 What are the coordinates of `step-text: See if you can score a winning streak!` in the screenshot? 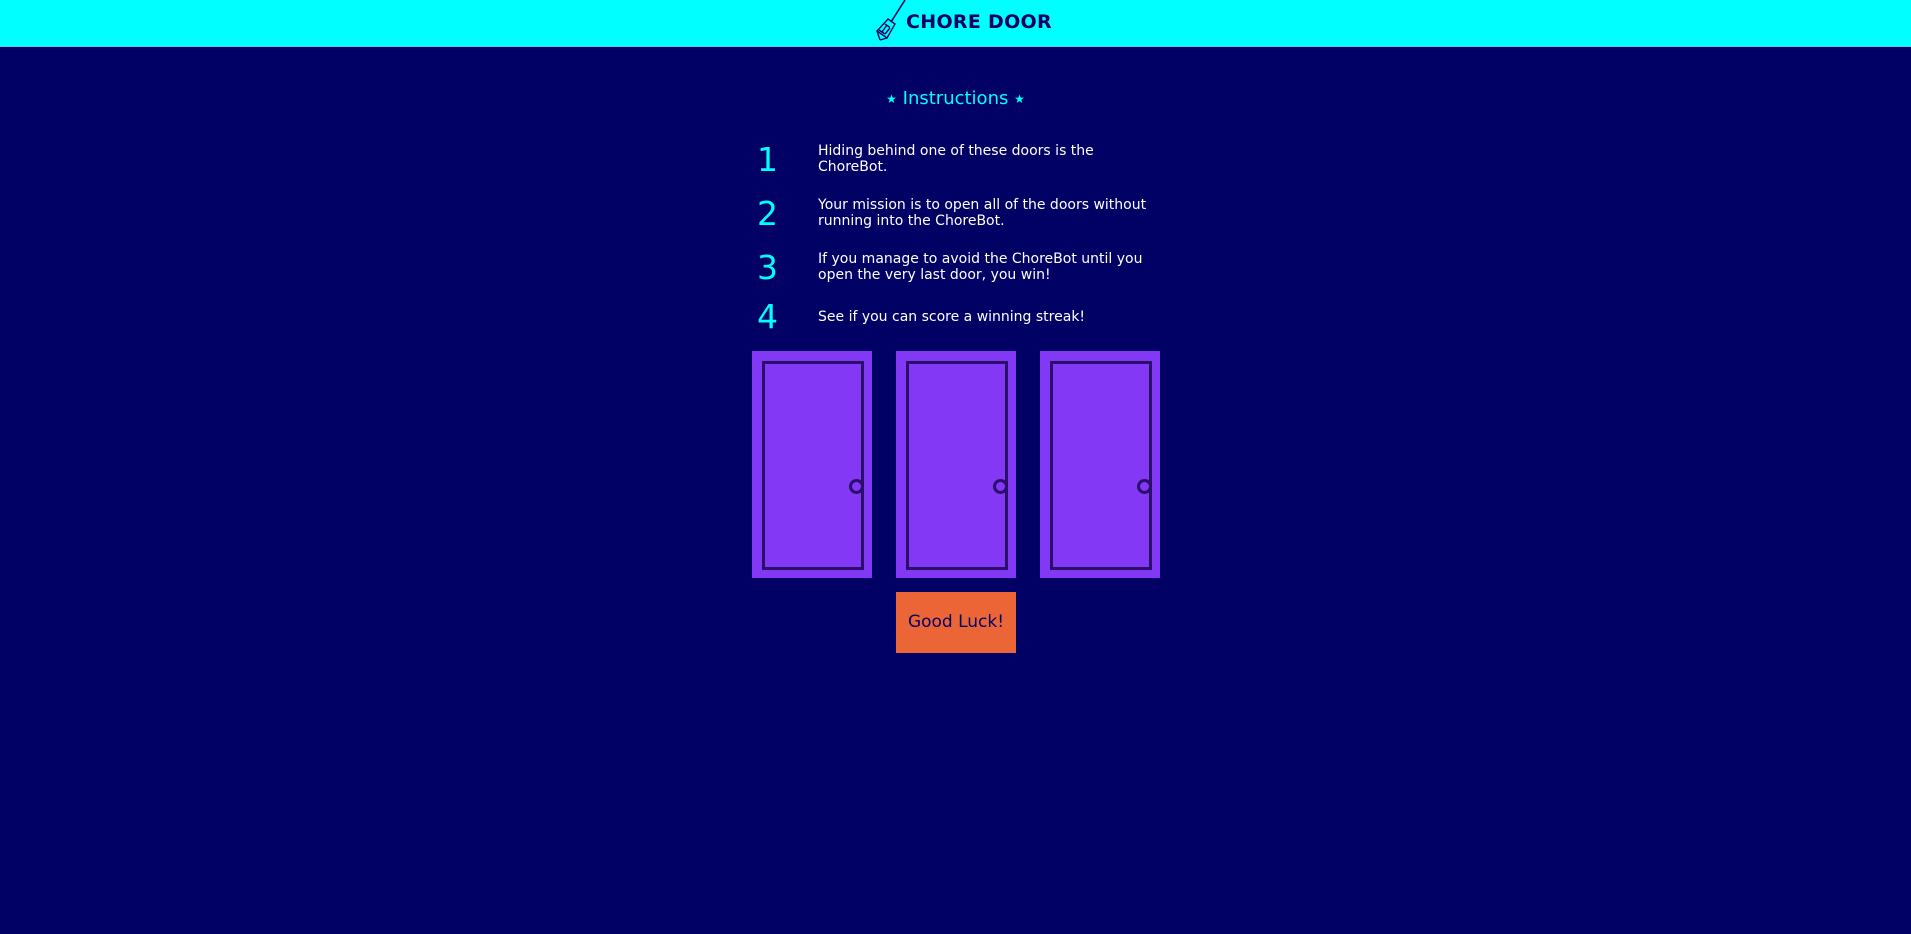 It's located at (952, 317).